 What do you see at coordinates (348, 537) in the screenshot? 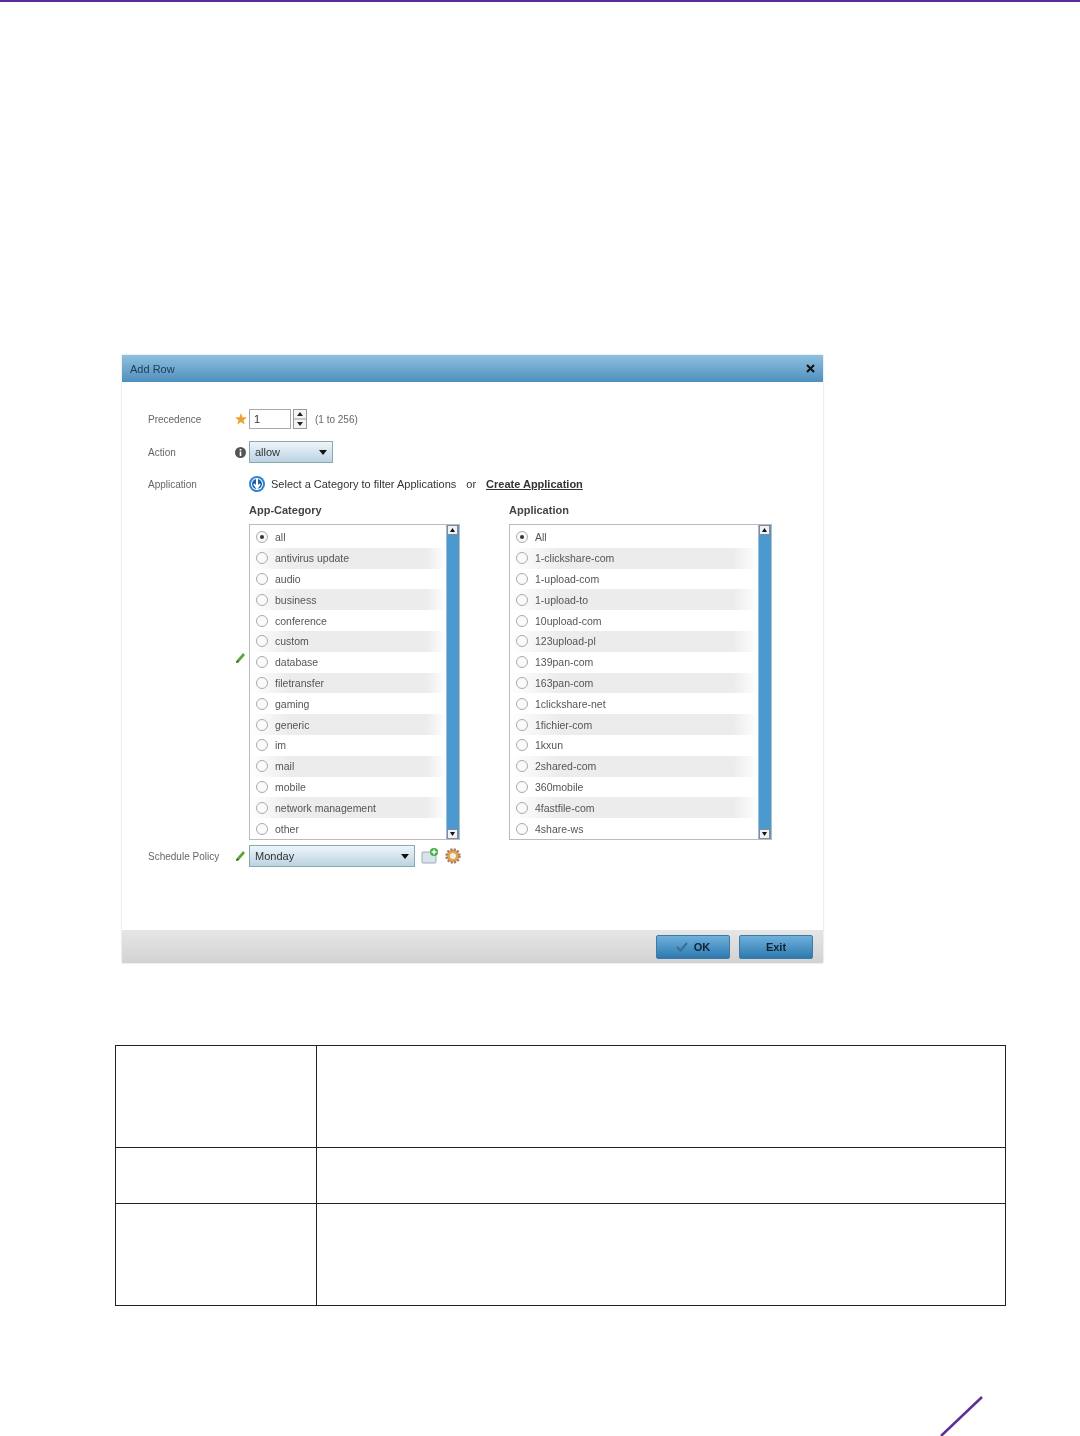
I see `list-option: all` at bounding box center [348, 537].